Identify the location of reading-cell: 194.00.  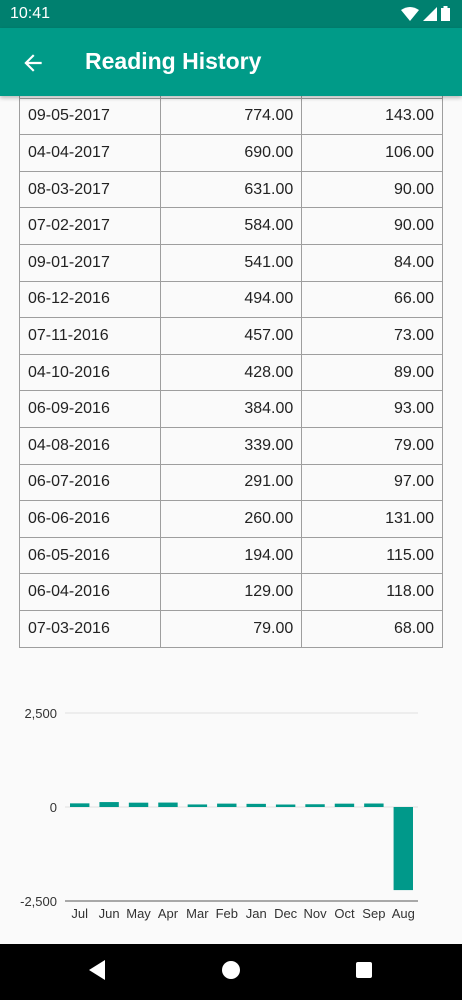
(231, 555).